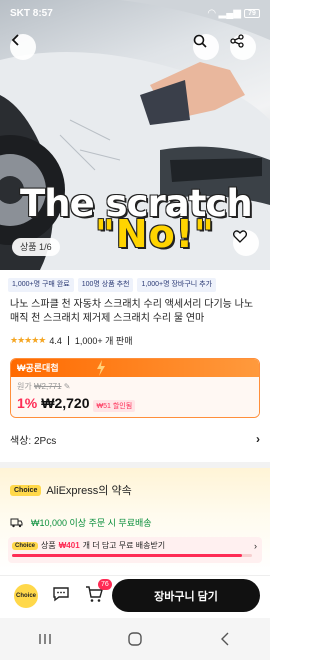 The image size is (320, 660). Describe the element at coordinates (65, 403) in the screenshot. I see `sale-price: ₩2,720` at that location.